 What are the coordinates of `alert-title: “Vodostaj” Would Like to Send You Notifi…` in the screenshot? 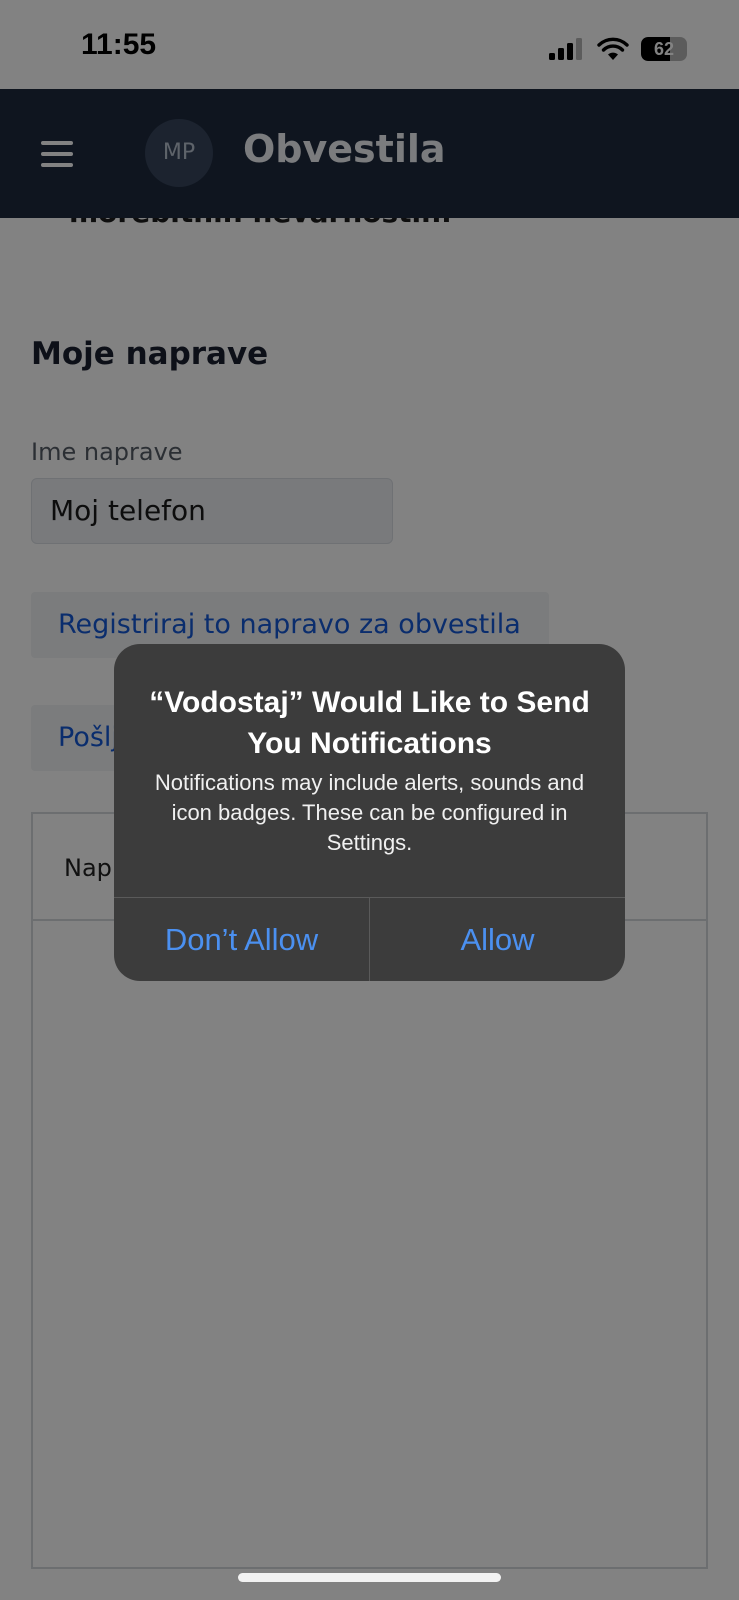 It's located at (369, 723).